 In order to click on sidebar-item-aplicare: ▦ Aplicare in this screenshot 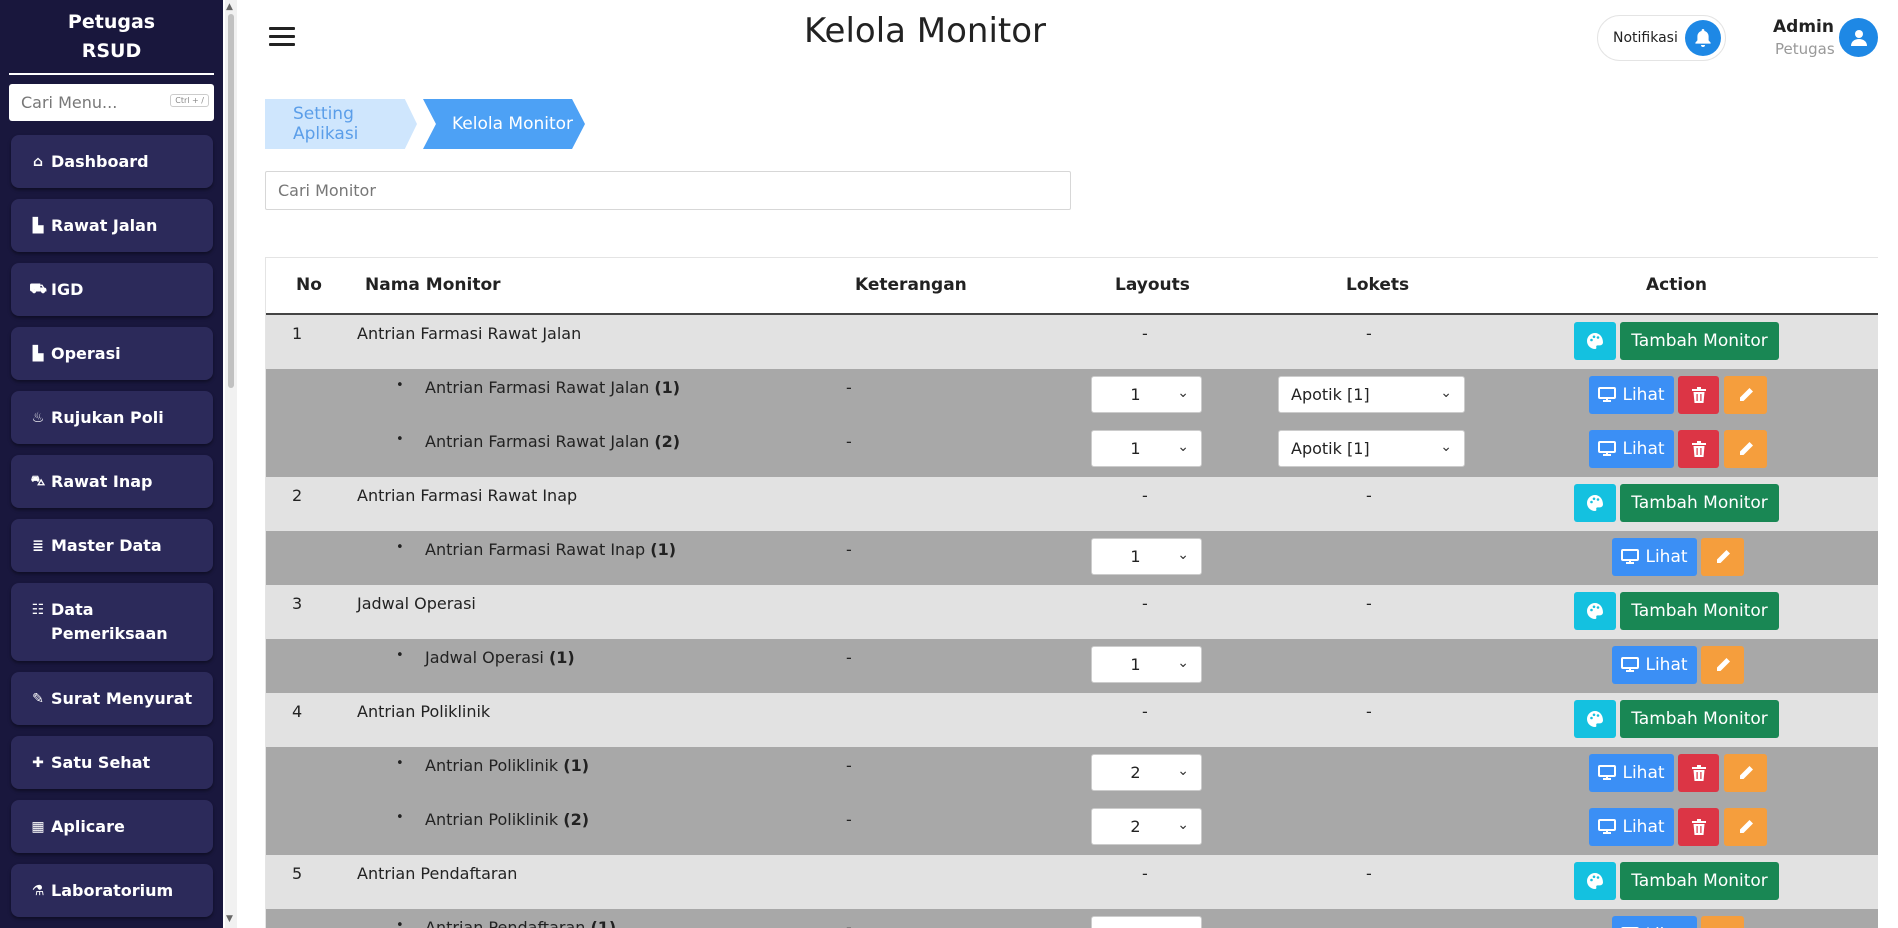, I will do `click(112, 826)`.